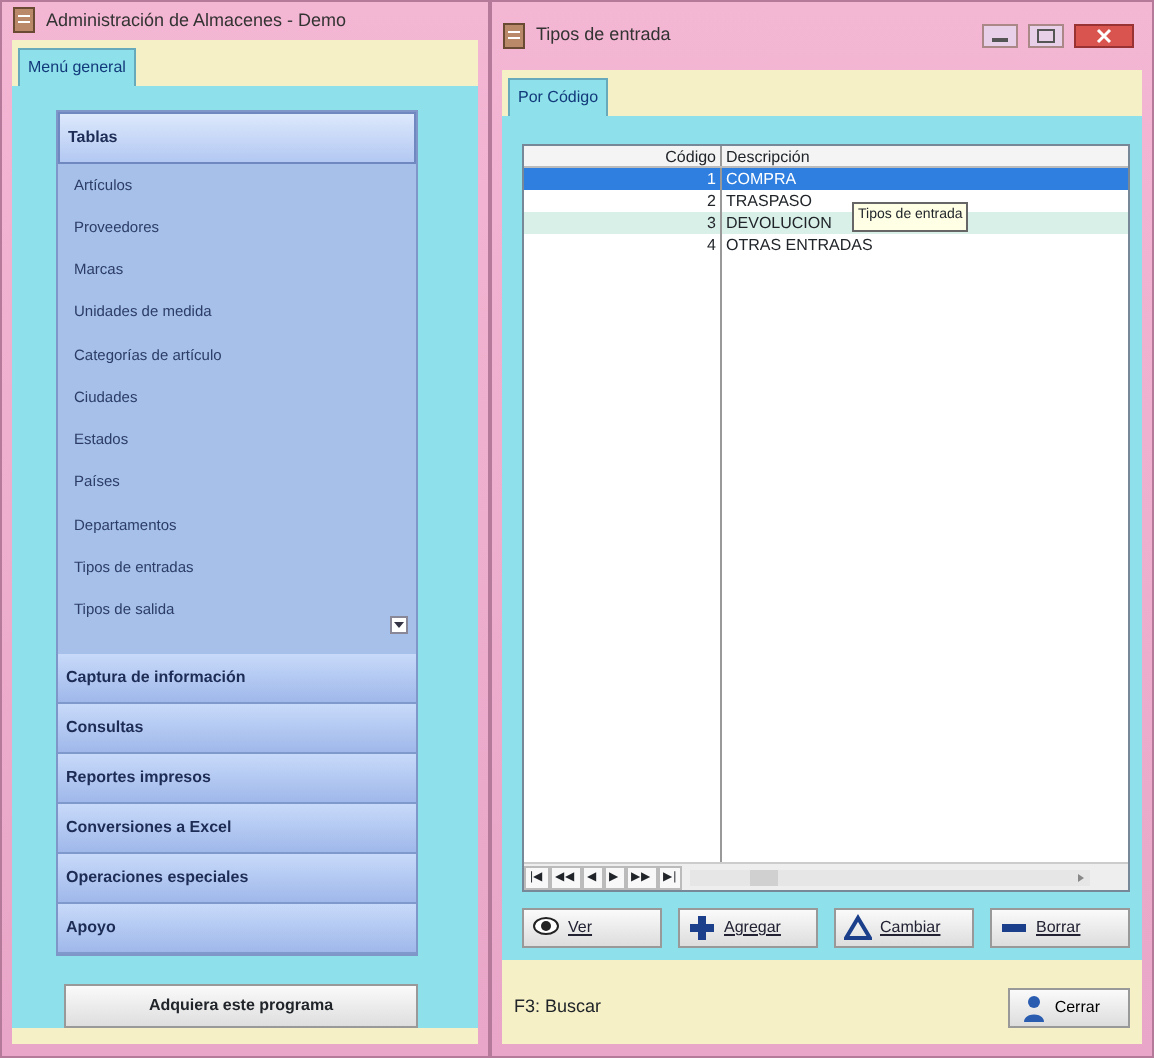 This screenshot has width=1154, height=1058. What do you see at coordinates (1046, 36) in the screenshot?
I see `maximize-icon` at bounding box center [1046, 36].